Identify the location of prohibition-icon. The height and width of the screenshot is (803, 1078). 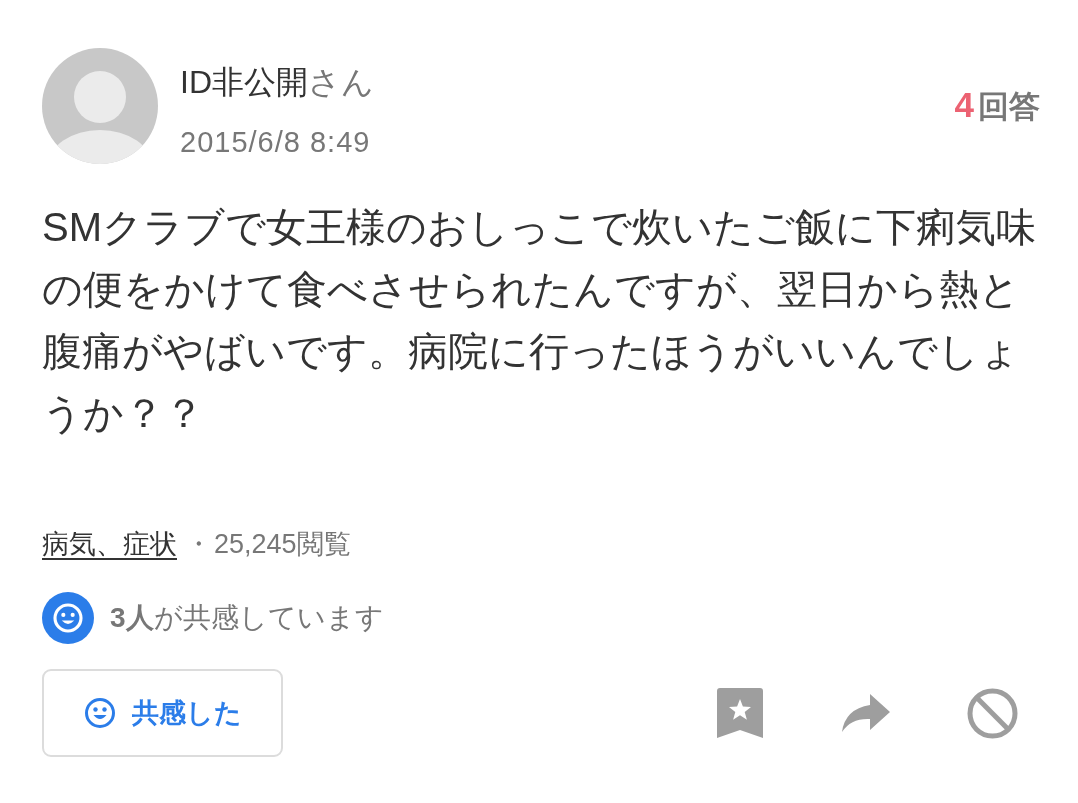
(992, 713).